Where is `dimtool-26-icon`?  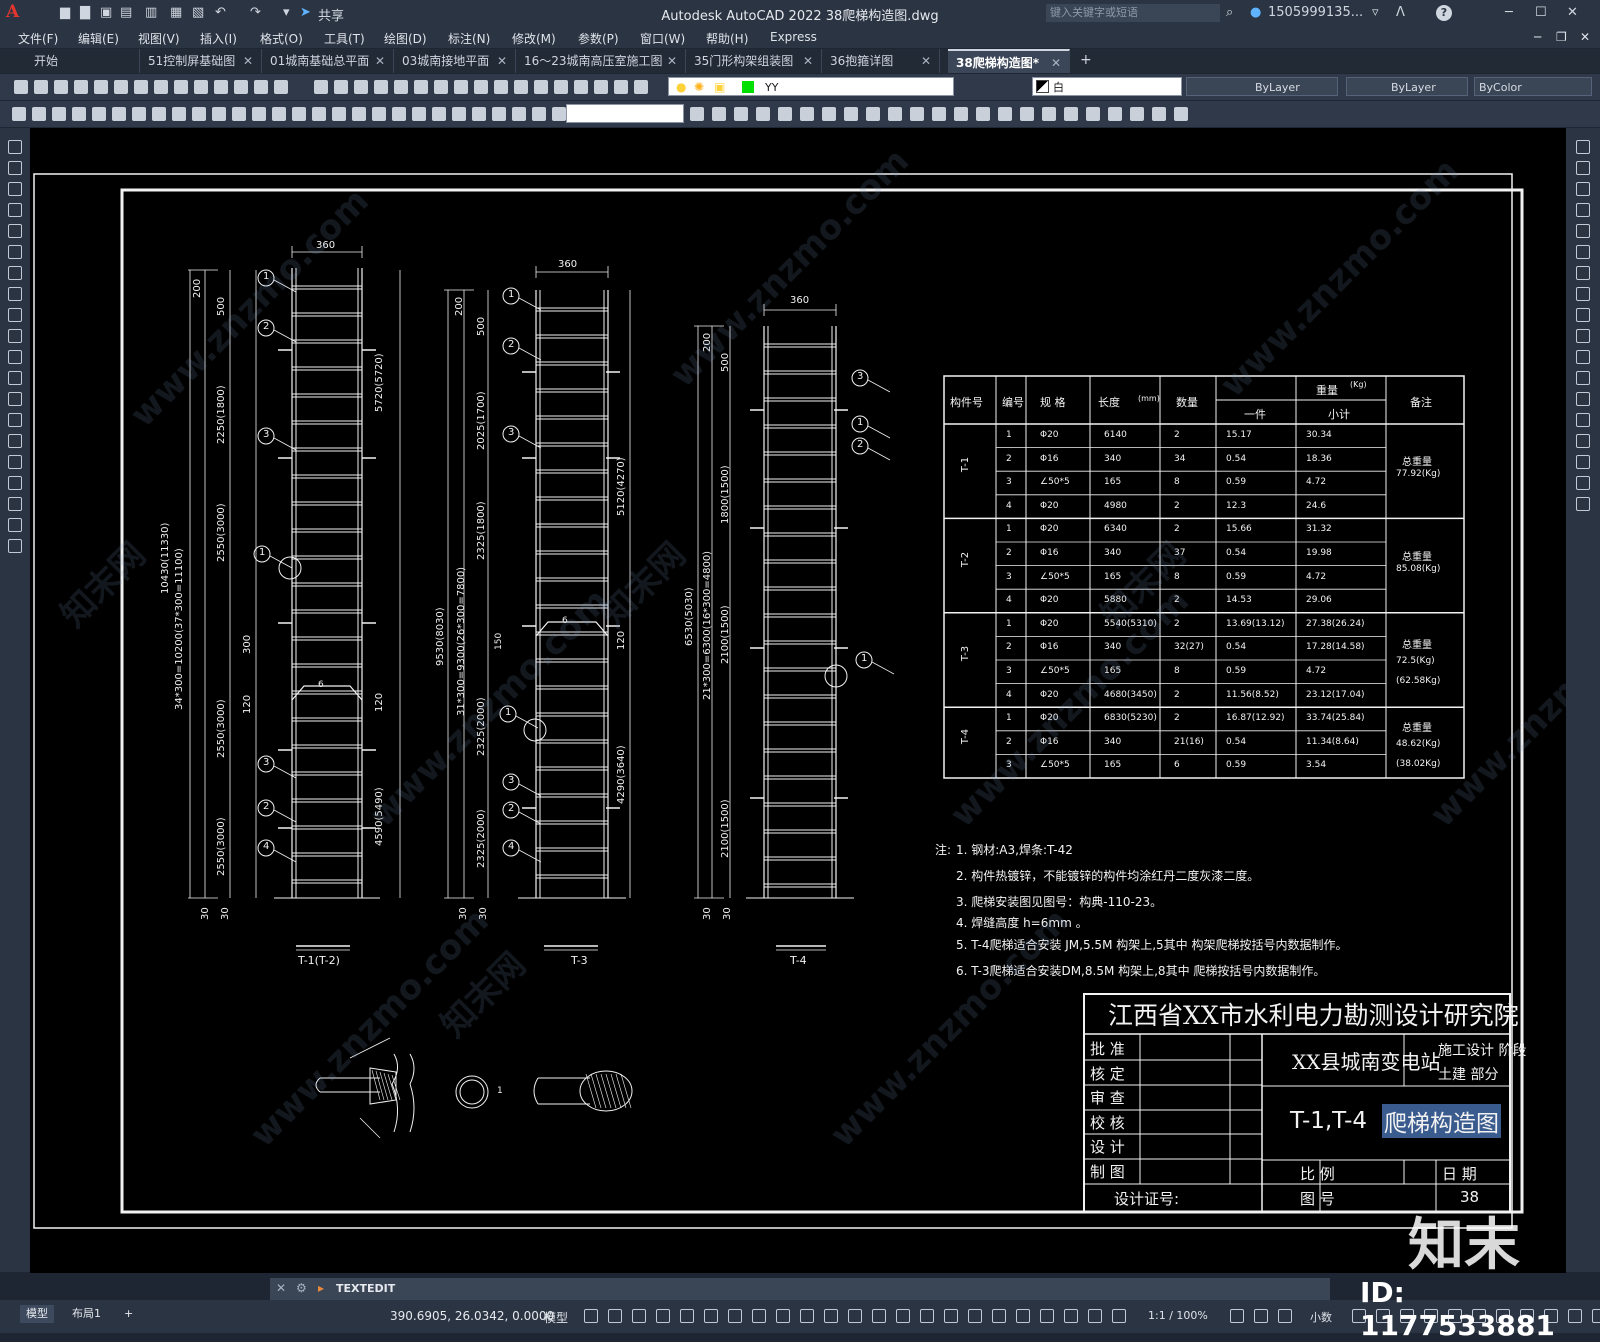 dimtool-26-icon is located at coordinates (519, 114).